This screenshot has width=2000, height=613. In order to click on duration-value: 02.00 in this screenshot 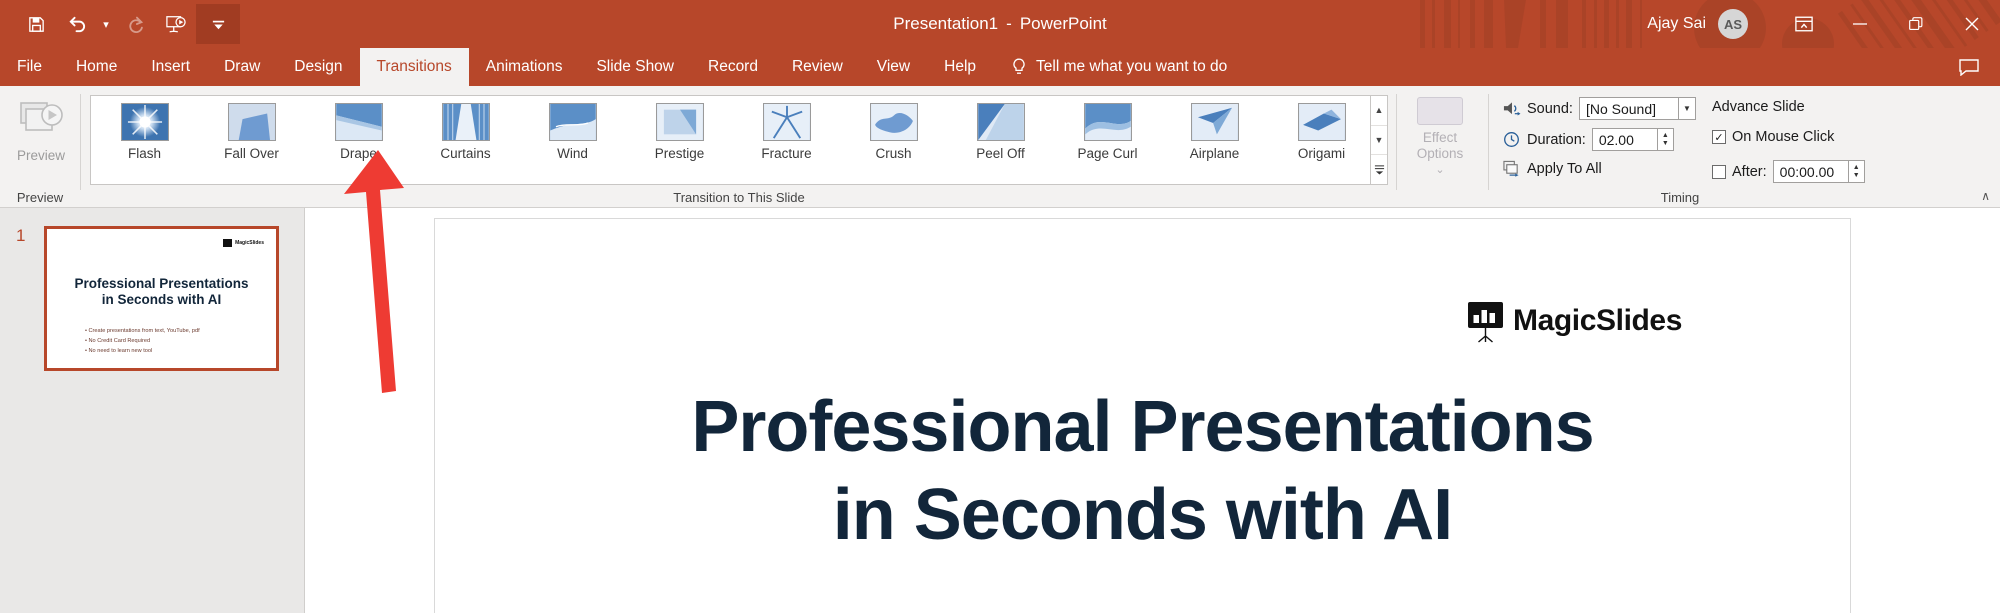, I will do `click(1624, 139)`.